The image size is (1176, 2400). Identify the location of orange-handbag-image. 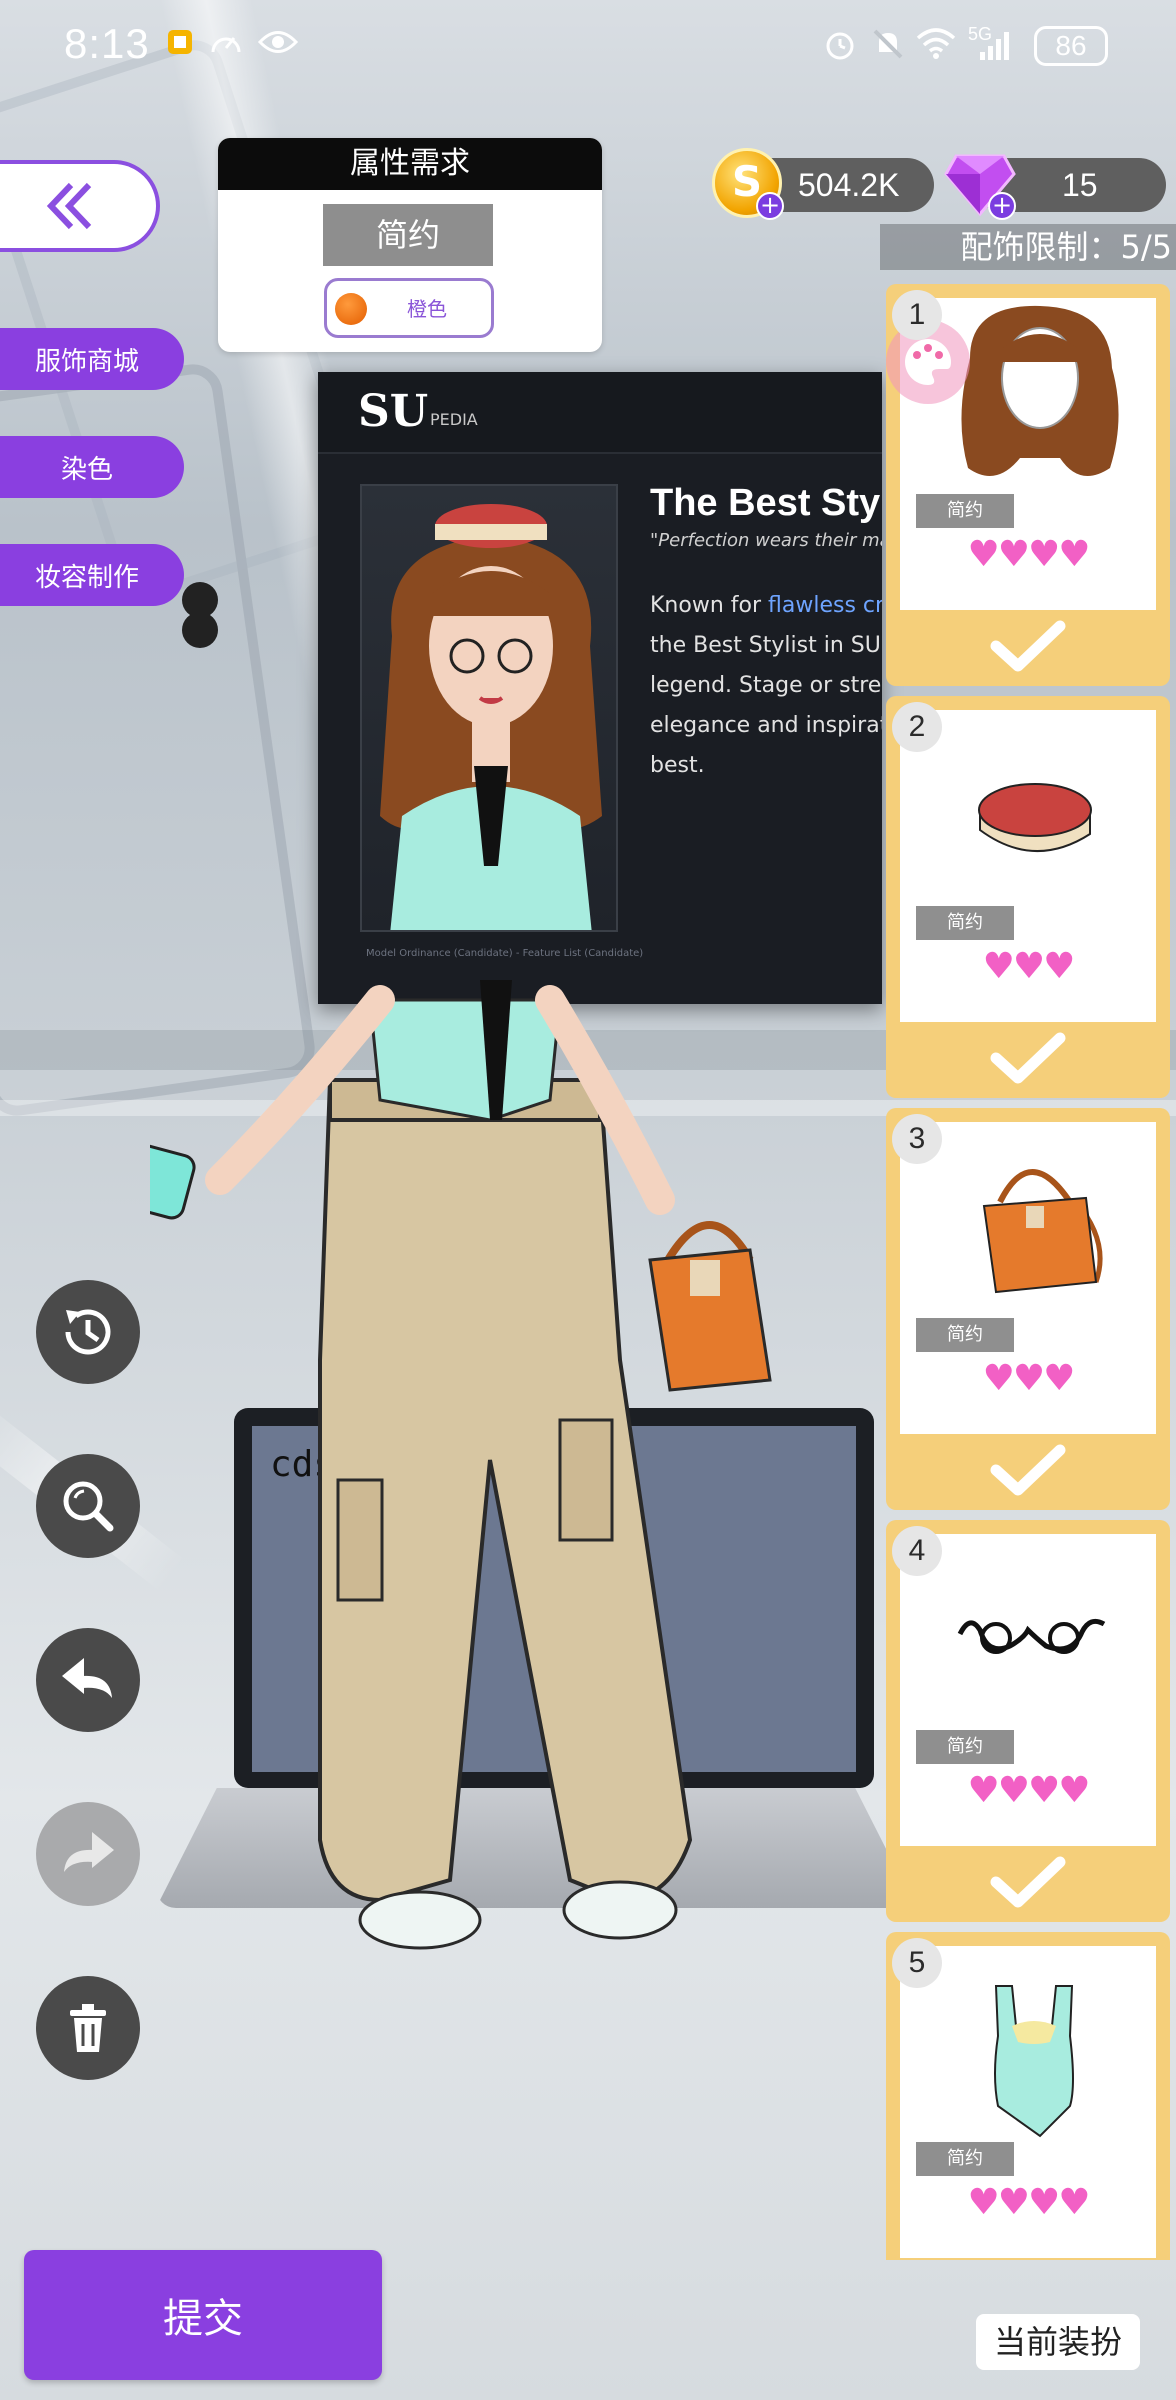
(1042, 1231).